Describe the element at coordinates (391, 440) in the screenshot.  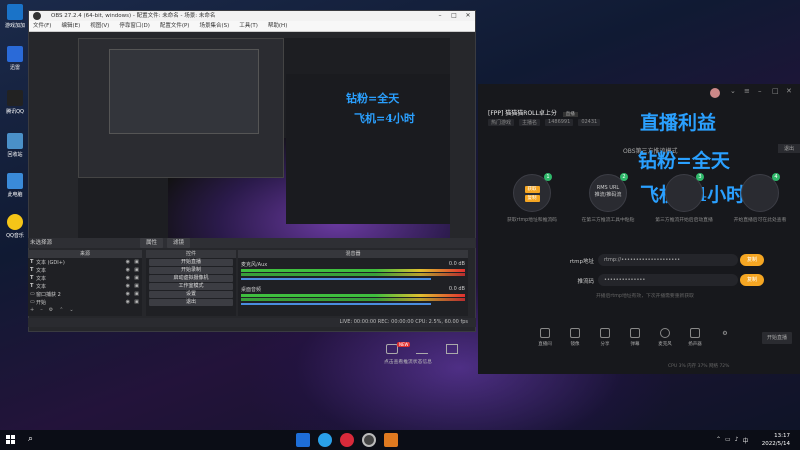
I see `live-tool-taskbar-icon` at that location.